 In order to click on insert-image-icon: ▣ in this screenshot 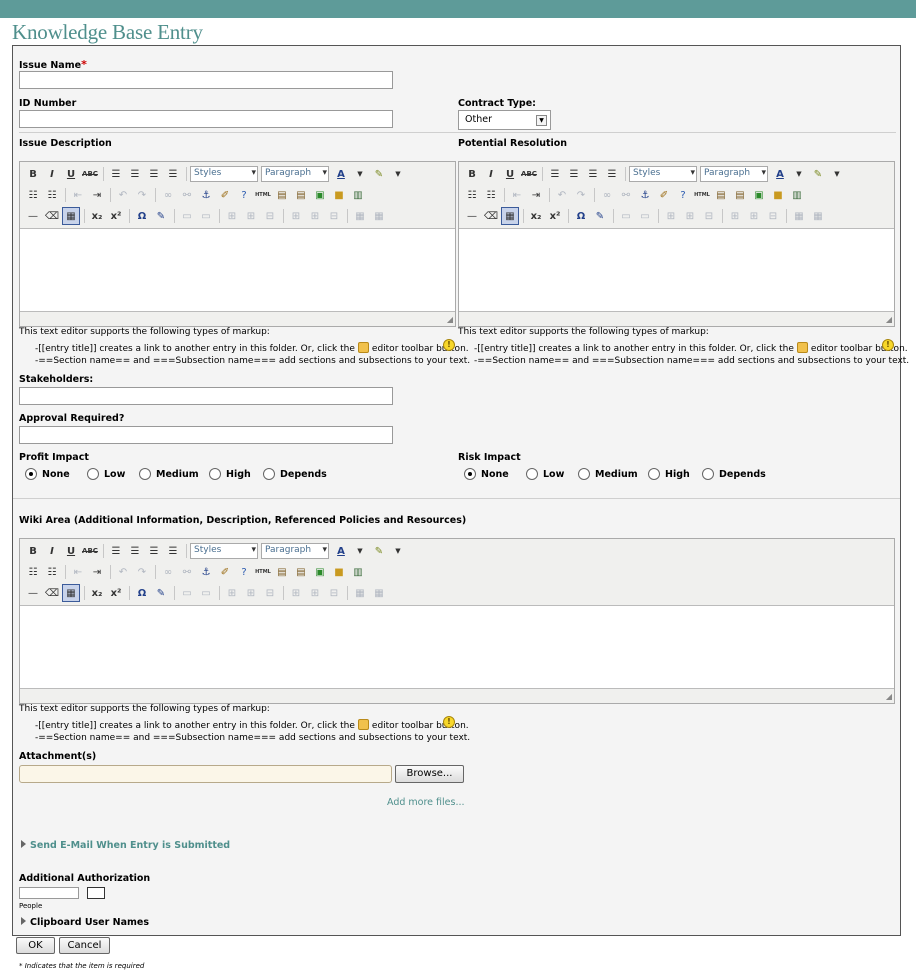, I will do `click(759, 195)`.